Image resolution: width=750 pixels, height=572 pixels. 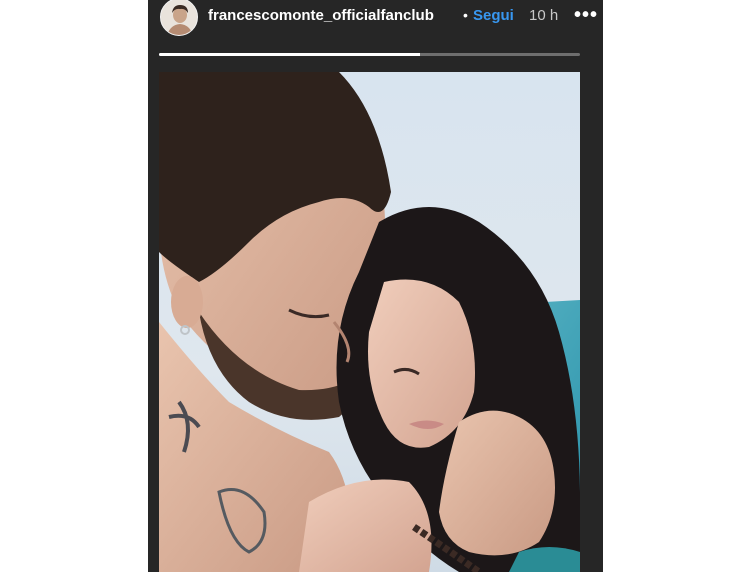 I want to click on story-progress-fill, so click(x=290, y=54).